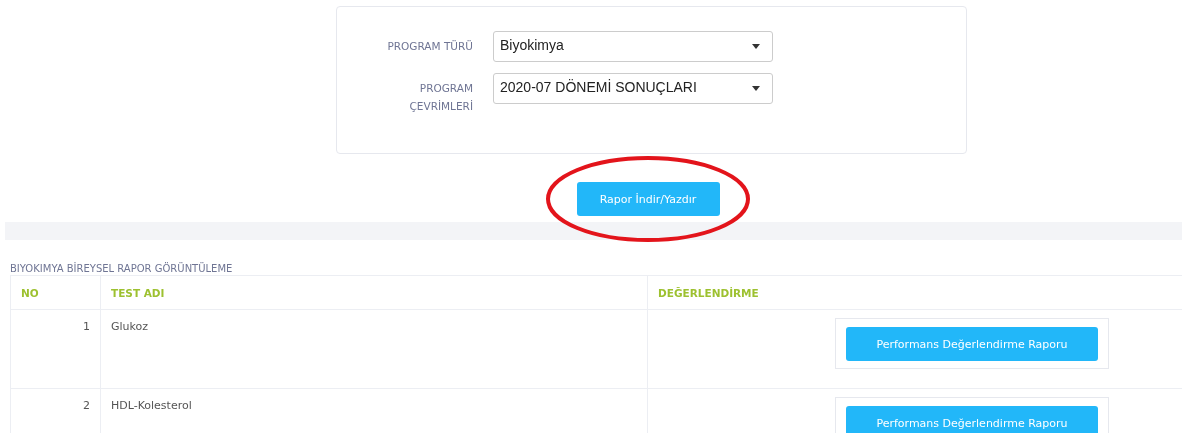 This screenshot has height=433, width=1182. Describe the element at coordinates (374, 349) in the screenshot. I see `table-cell: Glukoz` at that location.